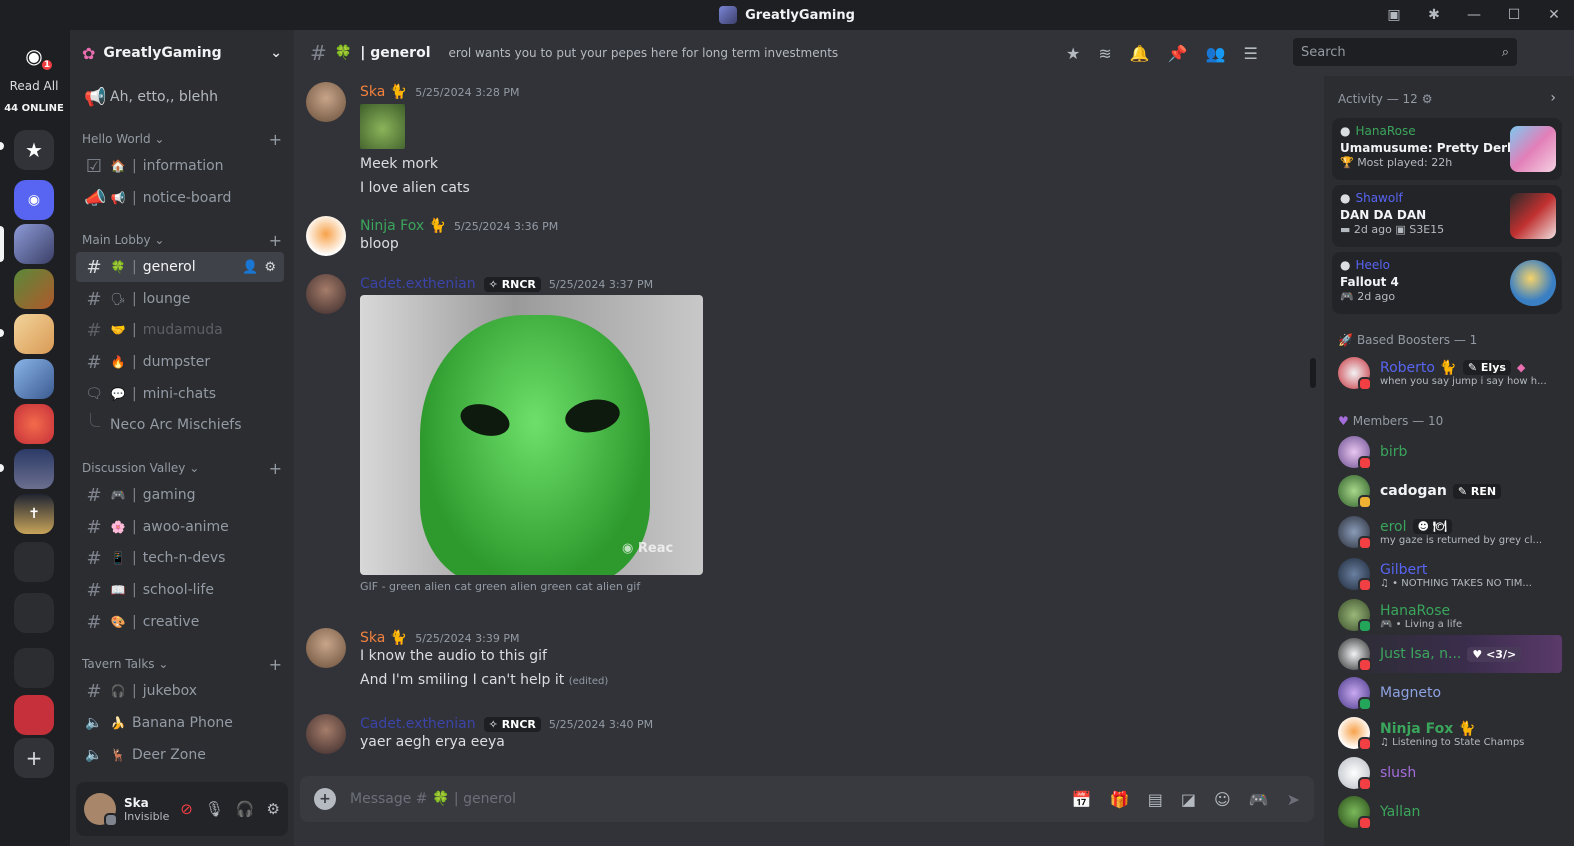 This screenshot has height=846, width=1574. Describe the element at coordinates (180, 166) in the screenshot. I see `channel-information: ☑ 🏠 | information` at that location.